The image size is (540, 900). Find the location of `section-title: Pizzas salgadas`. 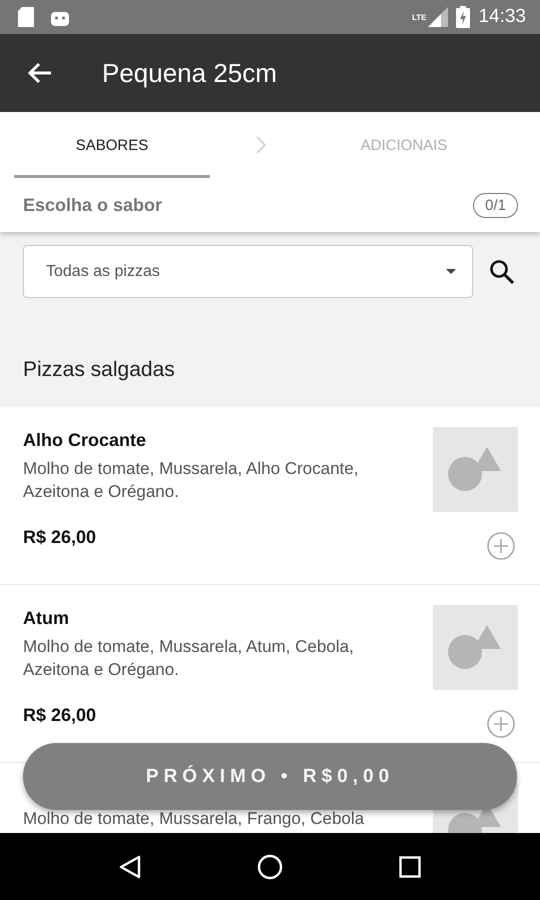

section-title: Pizzas salgadas is located at coordinates (99, 370).